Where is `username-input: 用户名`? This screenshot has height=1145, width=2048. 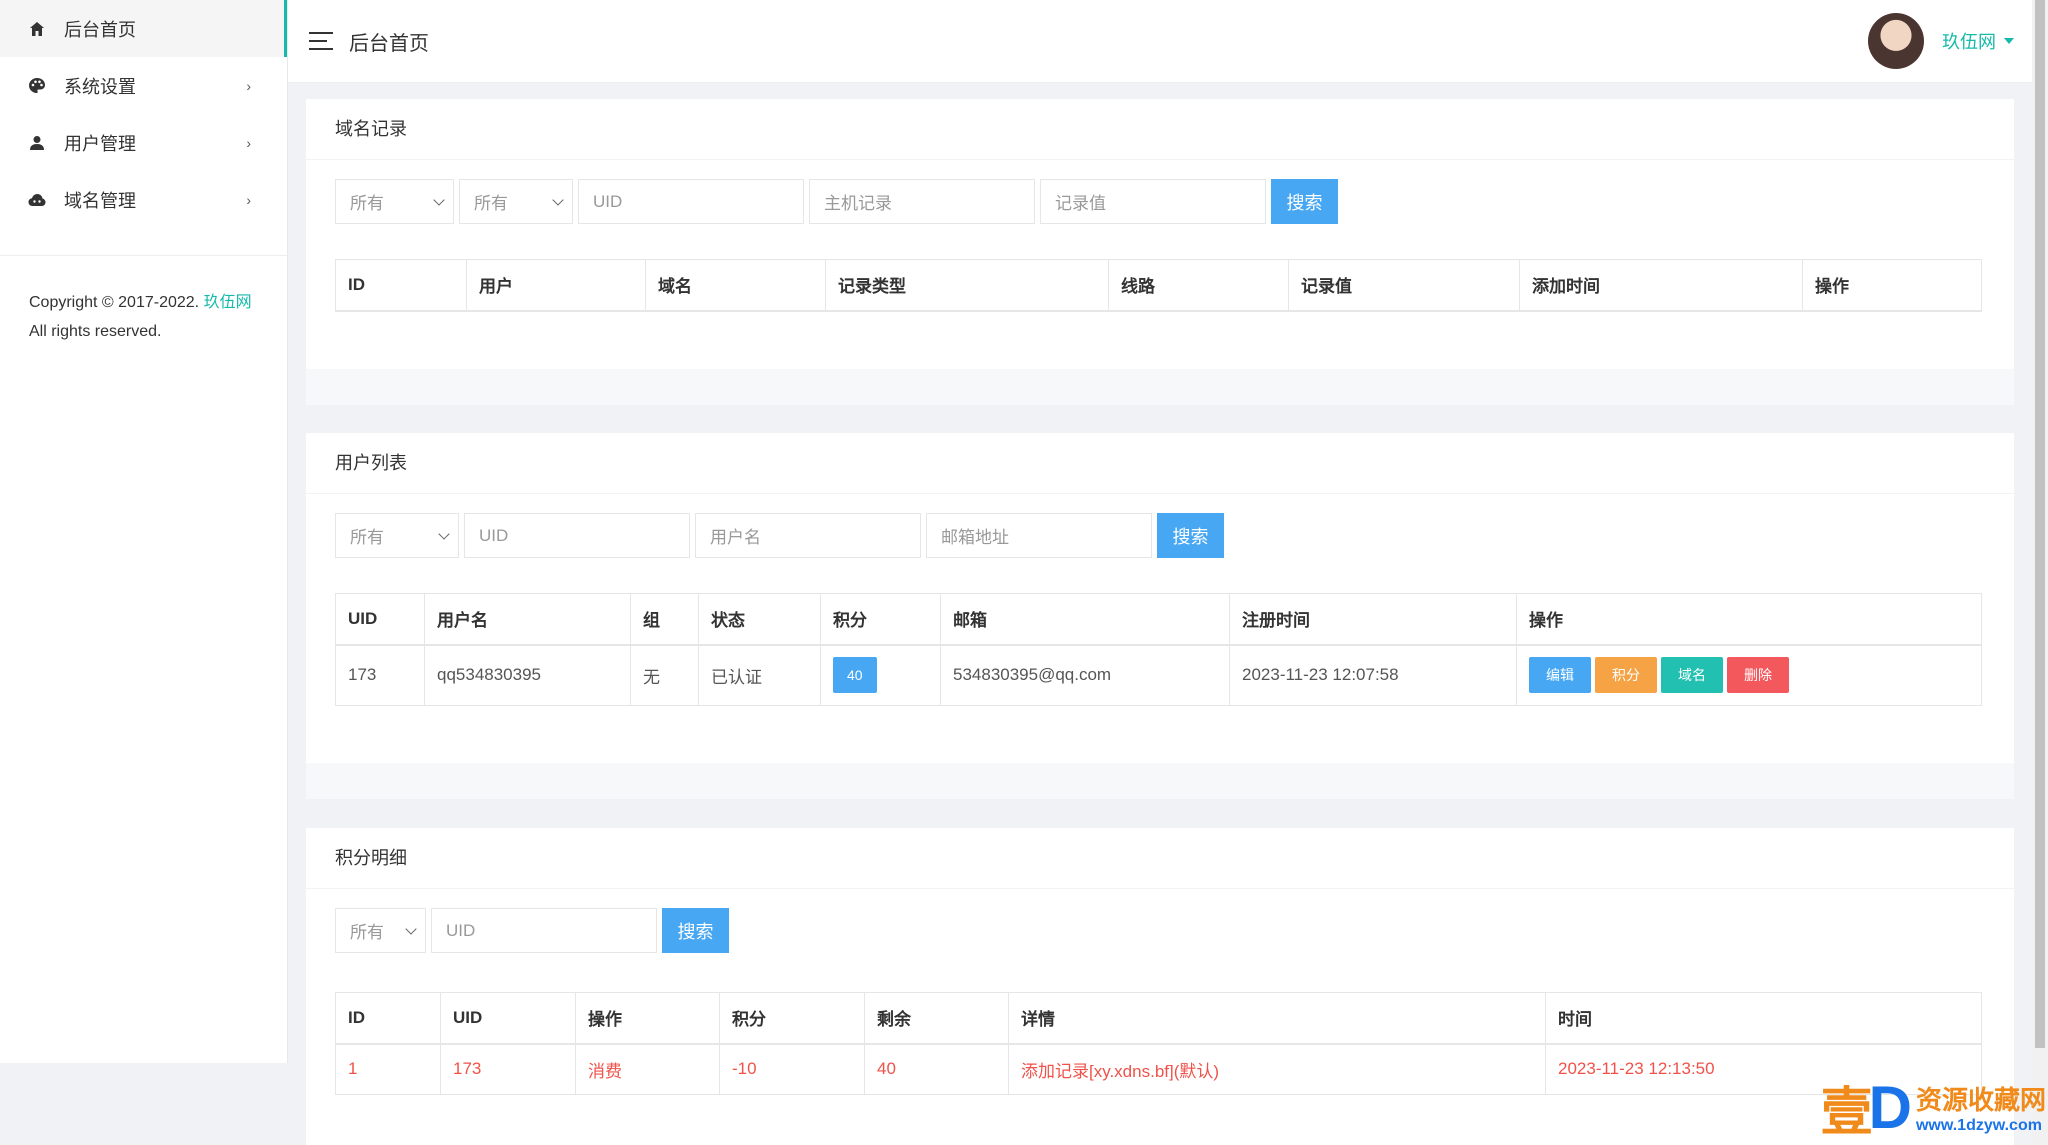
username-input: 用户名 is located at coordinates (808, 535).